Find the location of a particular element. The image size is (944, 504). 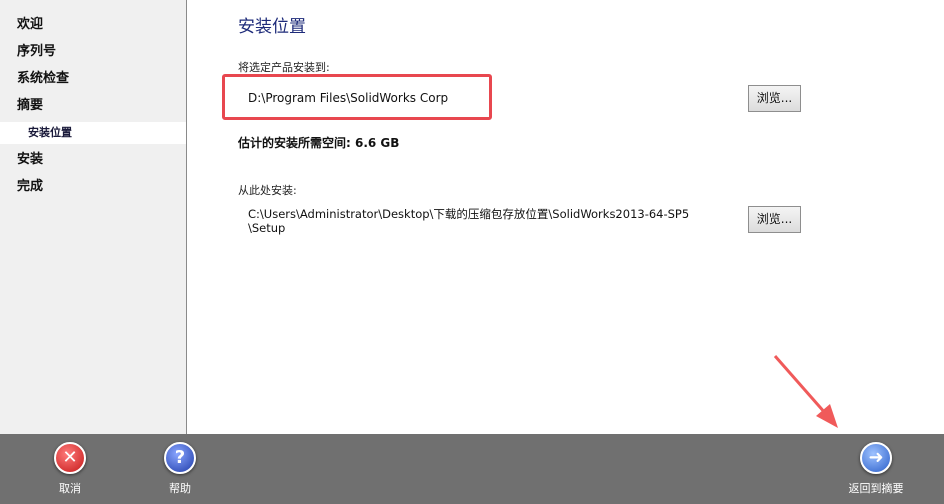

sidebar-item-install-location: 安装位置 is located at coordinates (93, 133).